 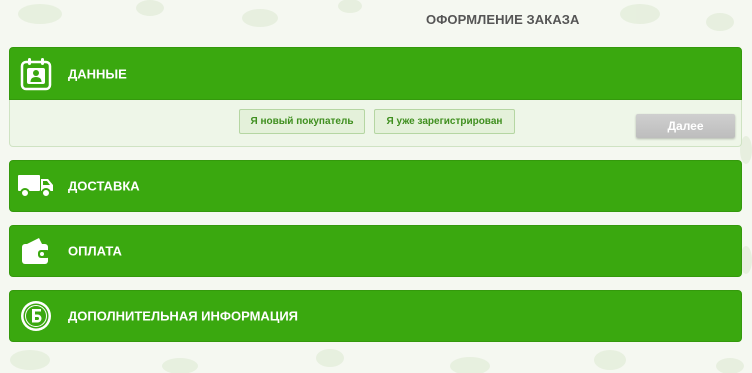 I want to click on wallet-icon, so click(x=36, y=251).